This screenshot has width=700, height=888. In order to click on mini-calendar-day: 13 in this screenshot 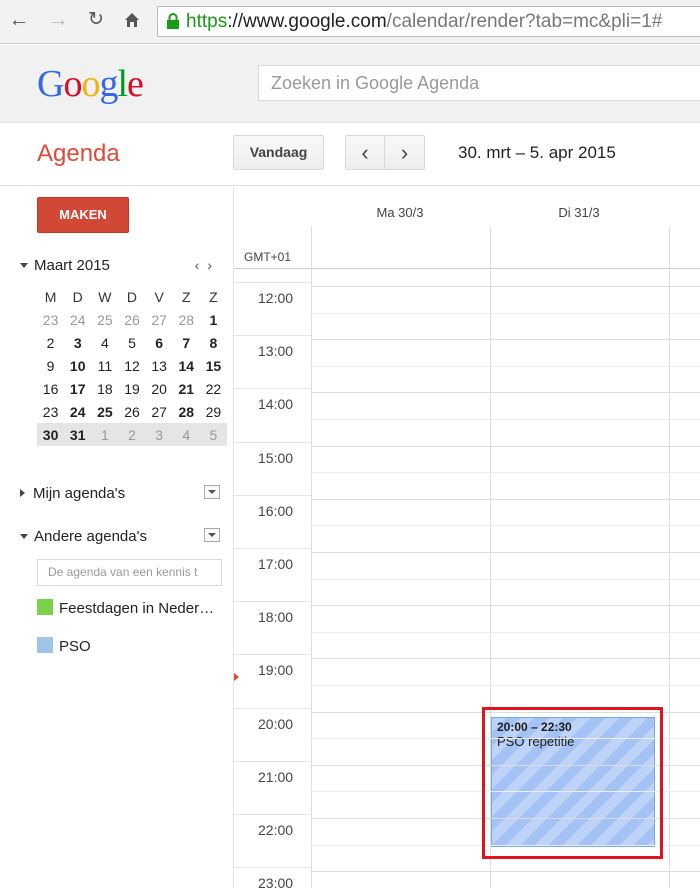, I will do `click(159, 365)`.